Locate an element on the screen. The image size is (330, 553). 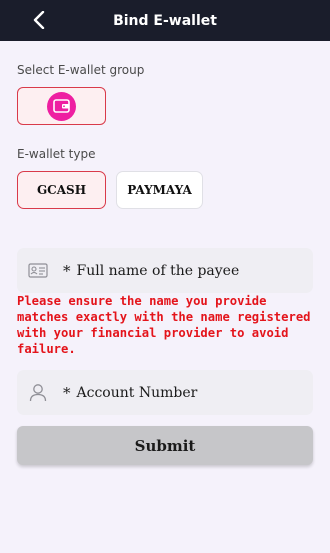
wallet-icon is located at coordinates (61, 106).